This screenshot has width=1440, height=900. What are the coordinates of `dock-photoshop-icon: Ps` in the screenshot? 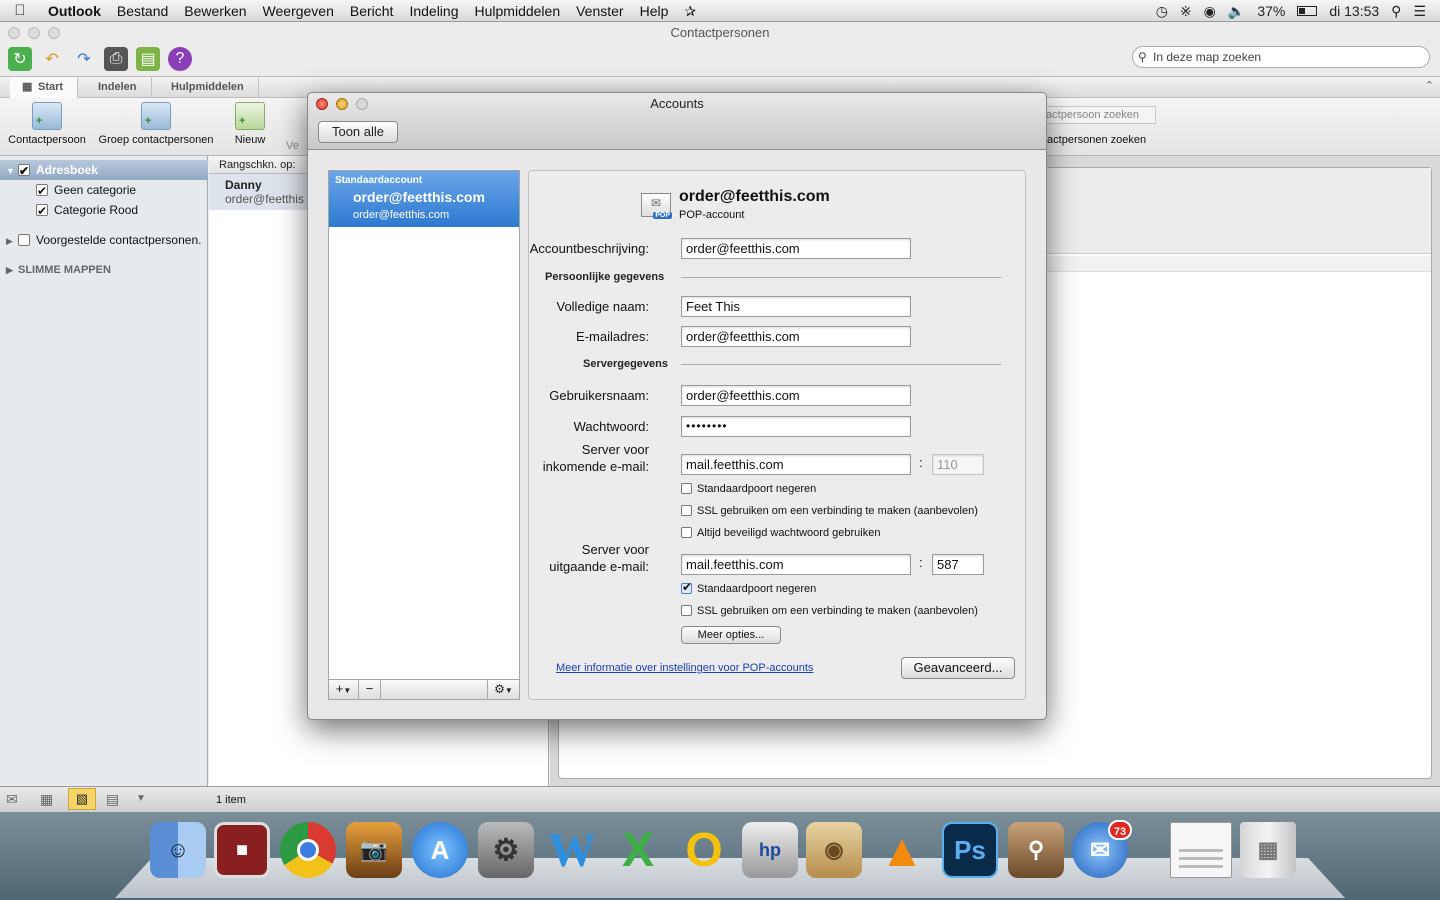 It's located at (970, 850).